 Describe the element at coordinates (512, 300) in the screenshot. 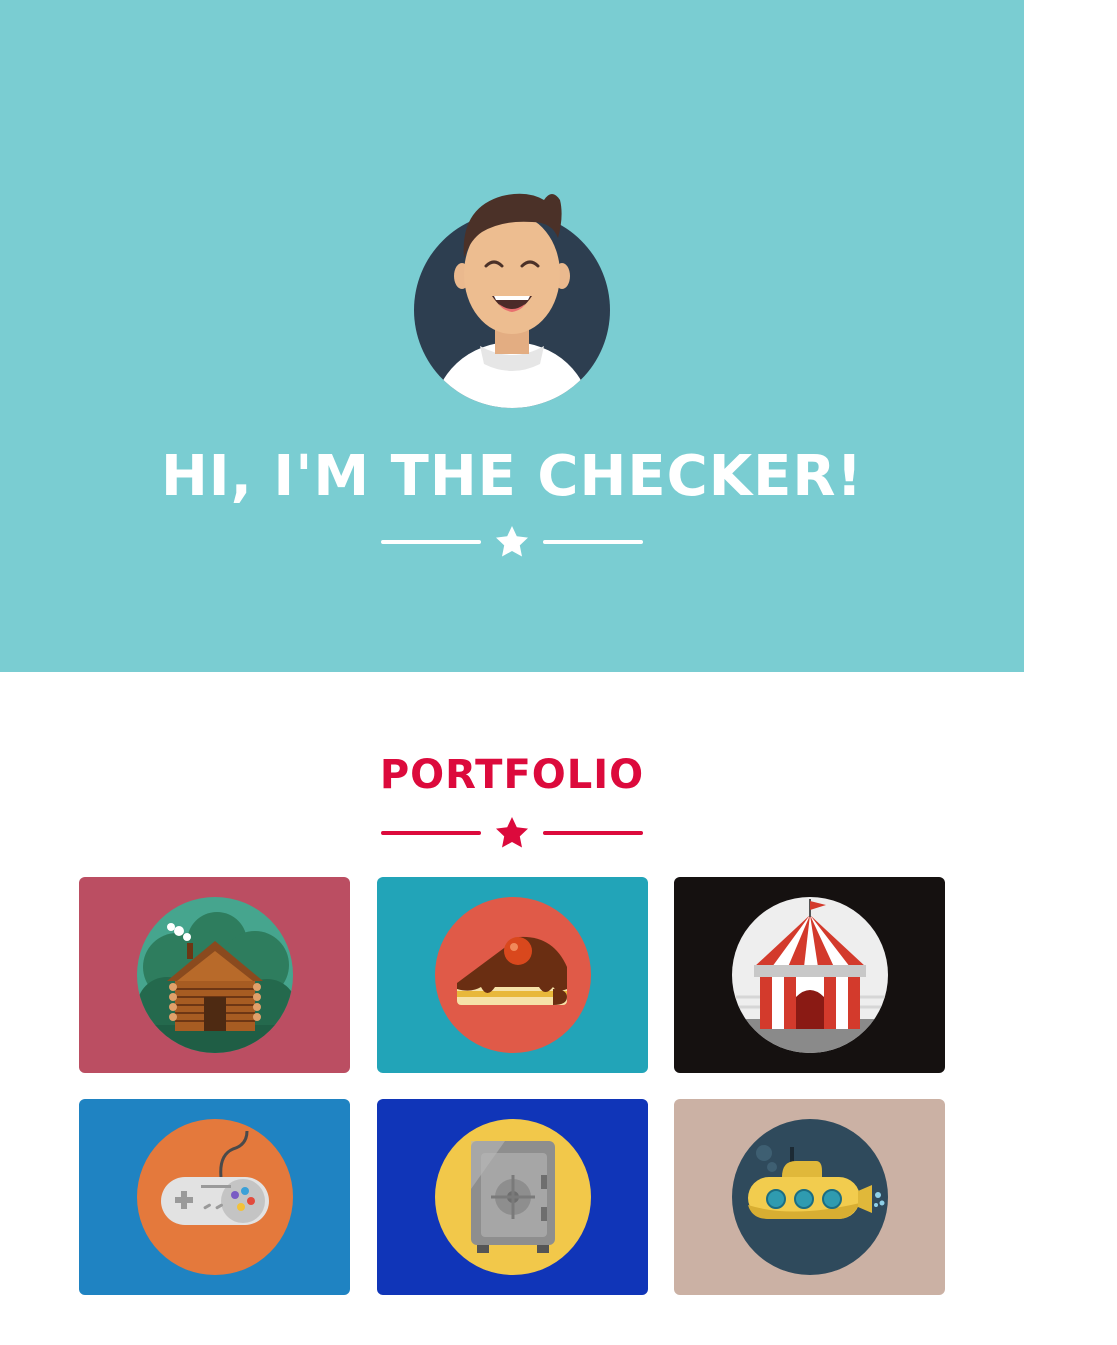

I see `avatar-illustration` at that location.